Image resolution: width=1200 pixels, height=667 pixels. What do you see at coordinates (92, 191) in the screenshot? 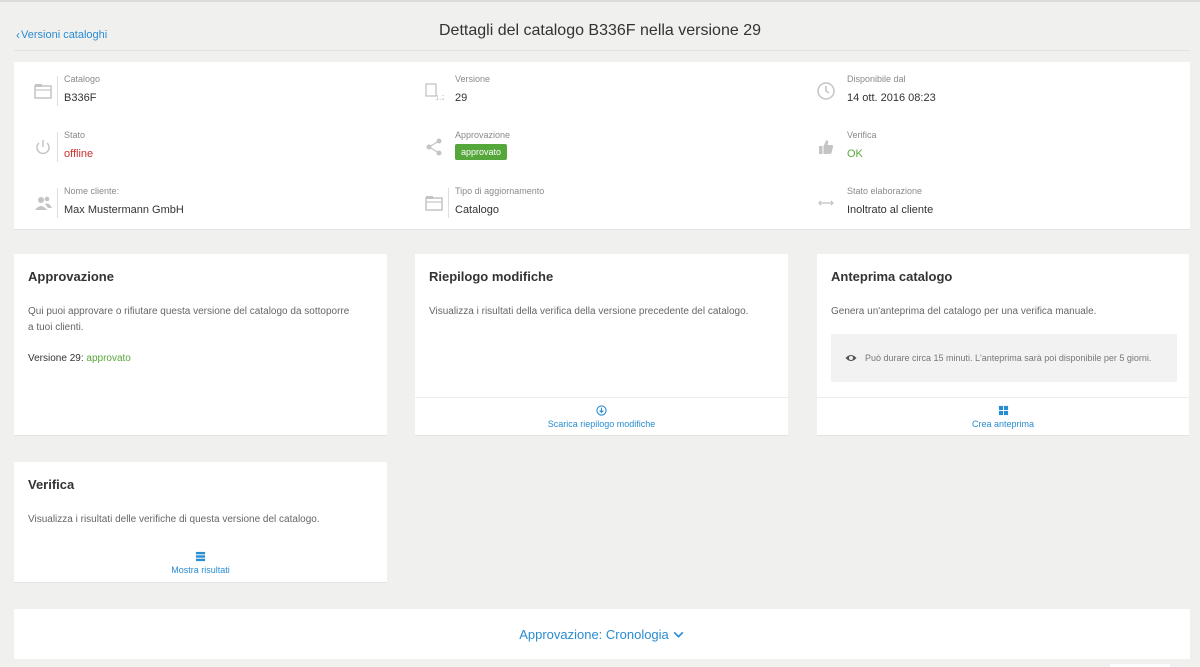
I see `customer-label: Nome cliente:` at bounding box center [92, 191].